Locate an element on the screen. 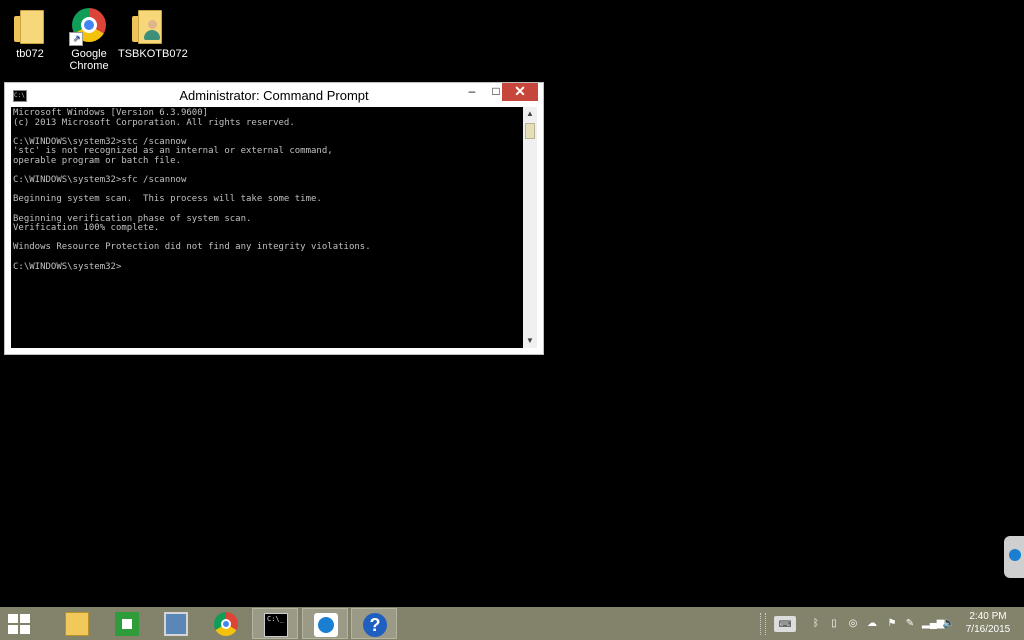 The width and height of the screenshot is (1024, 640). user-folder-icon is located at coordinates (148, 26).